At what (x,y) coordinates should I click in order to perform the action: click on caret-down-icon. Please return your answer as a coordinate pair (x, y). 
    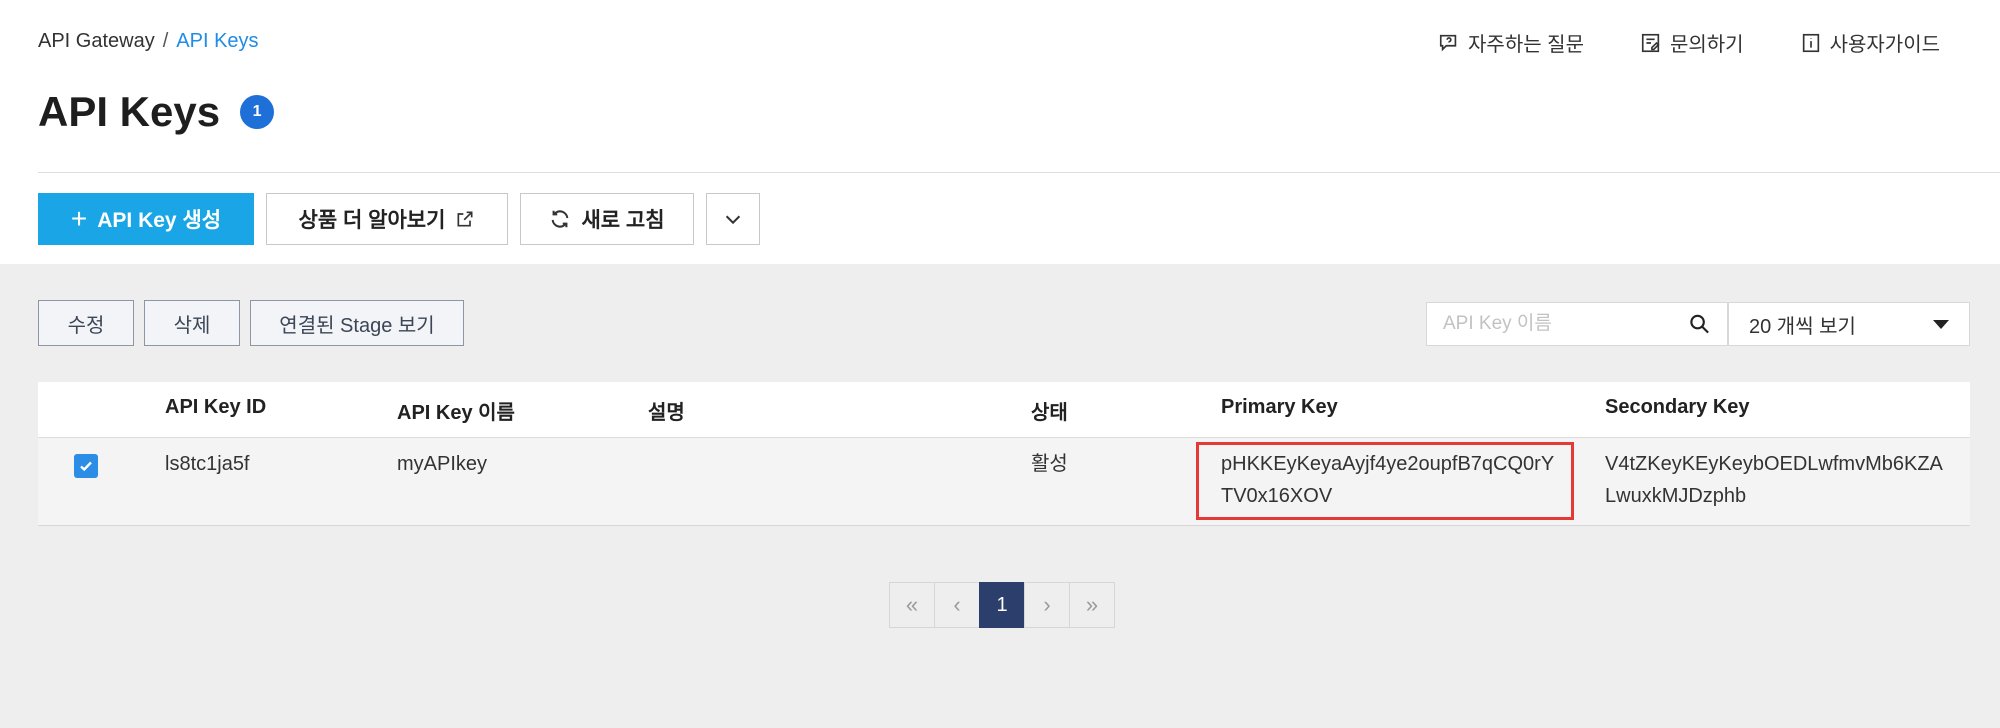
    Looking at the image, I should click on (1941, 324).